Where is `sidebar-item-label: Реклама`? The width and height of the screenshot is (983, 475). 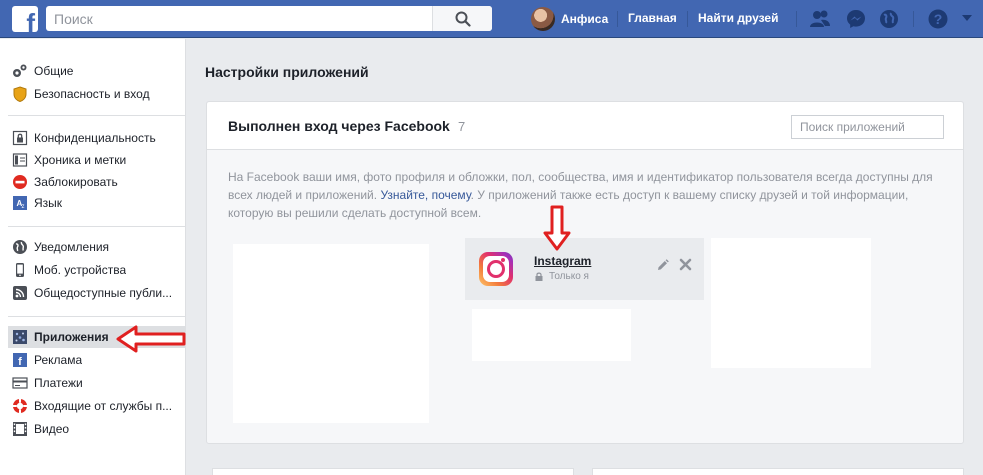
sidebar-item-label: Реклама is located at coordinates (58, 360).